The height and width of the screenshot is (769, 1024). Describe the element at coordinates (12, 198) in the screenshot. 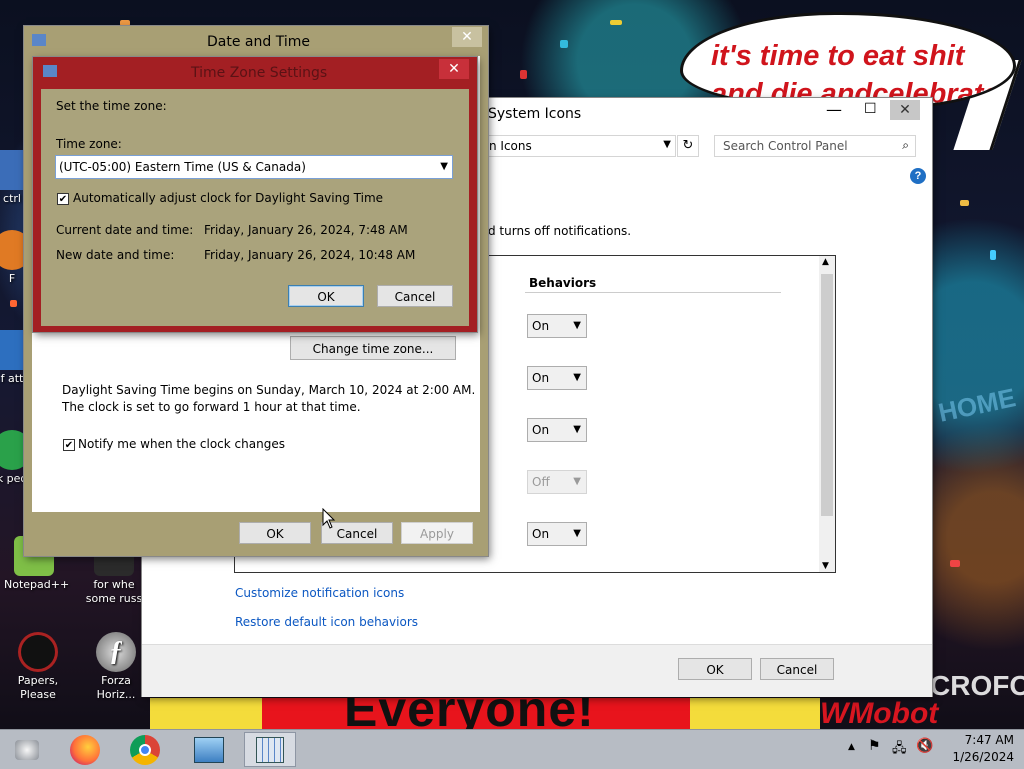

I see `desktop-icon-label: ctrl` at that location.